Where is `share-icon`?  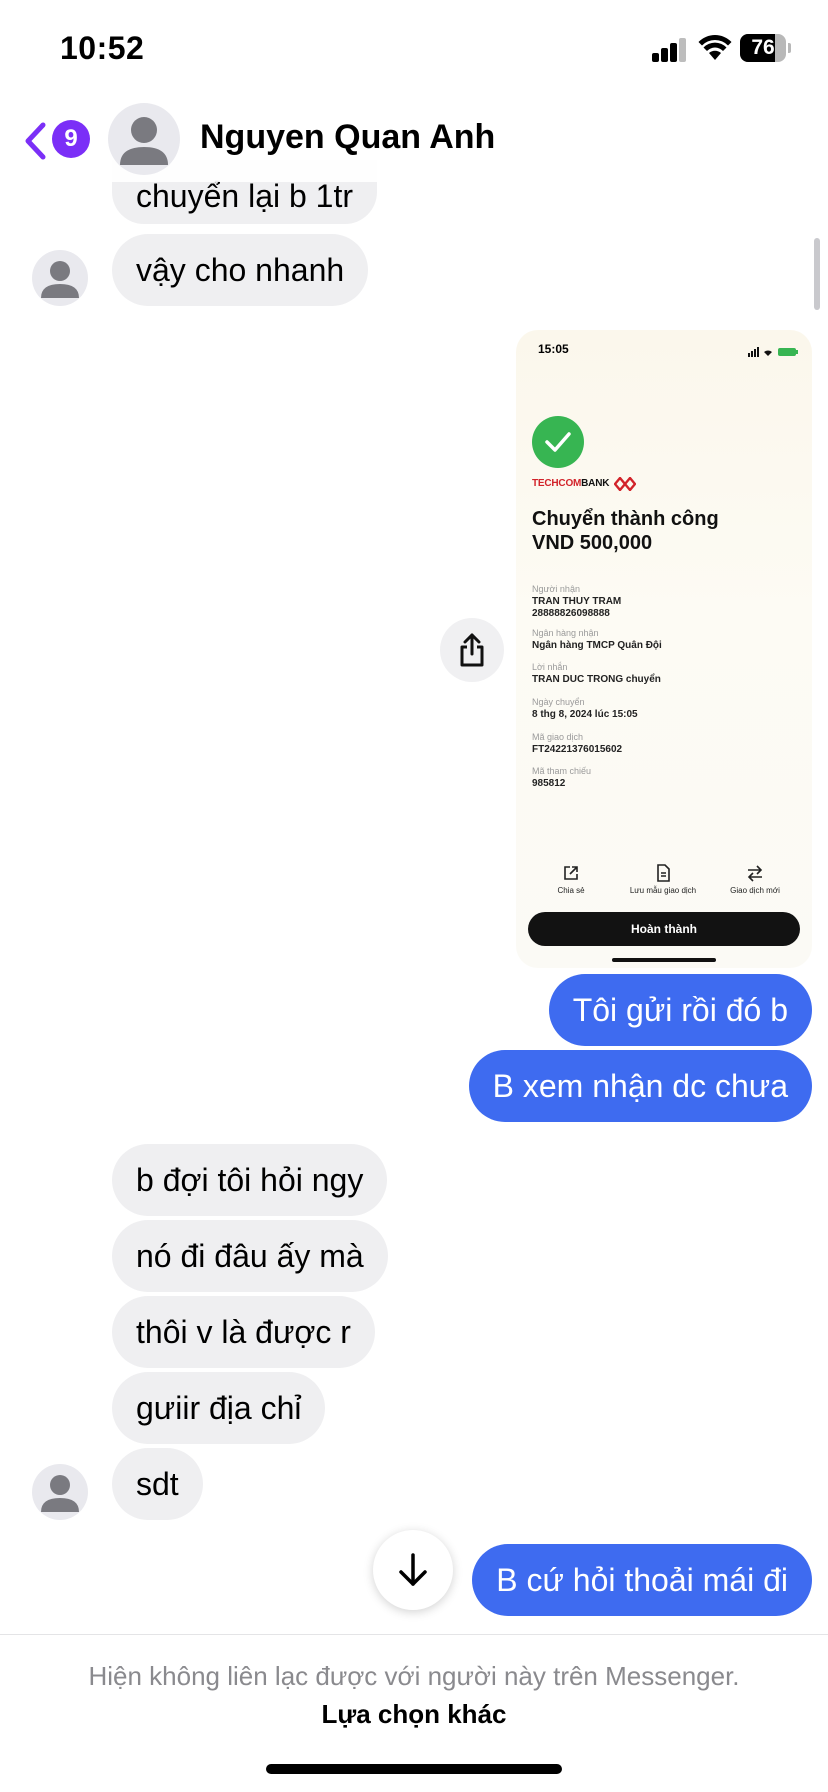 share-icon is located at coordinates (472, 650).